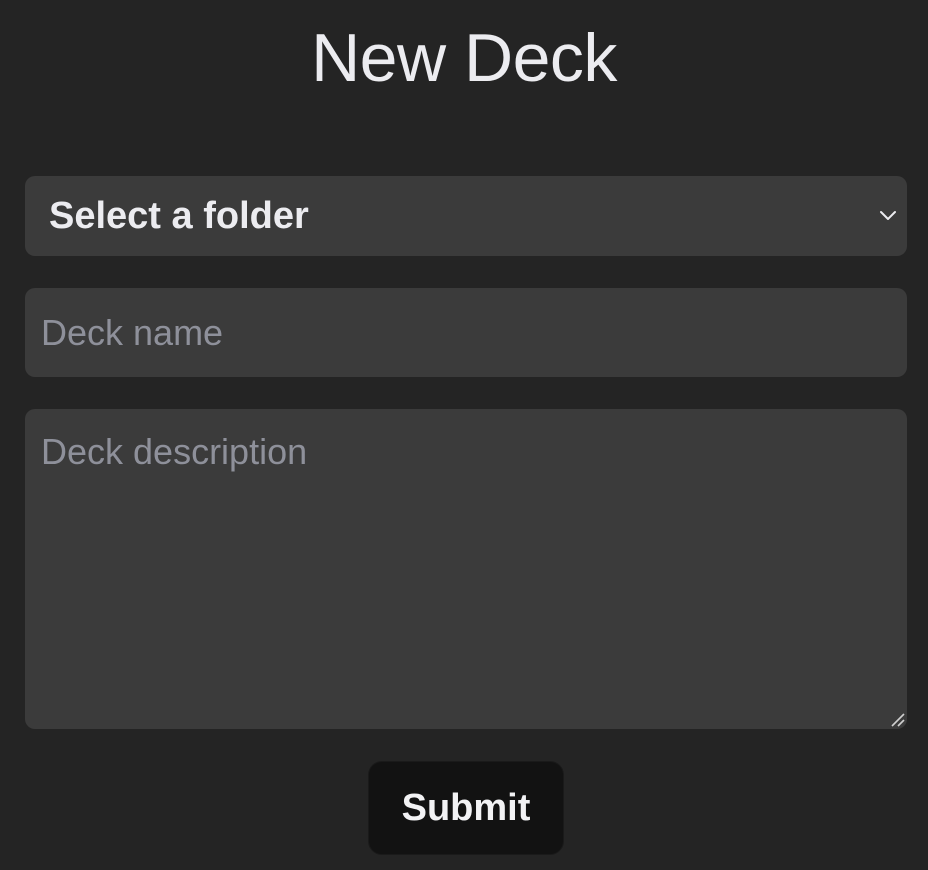 The image size is (928, 870). Describe the element at coordinates (888, 215) in the screenshot. I see `chevron-down-icon` at that location.